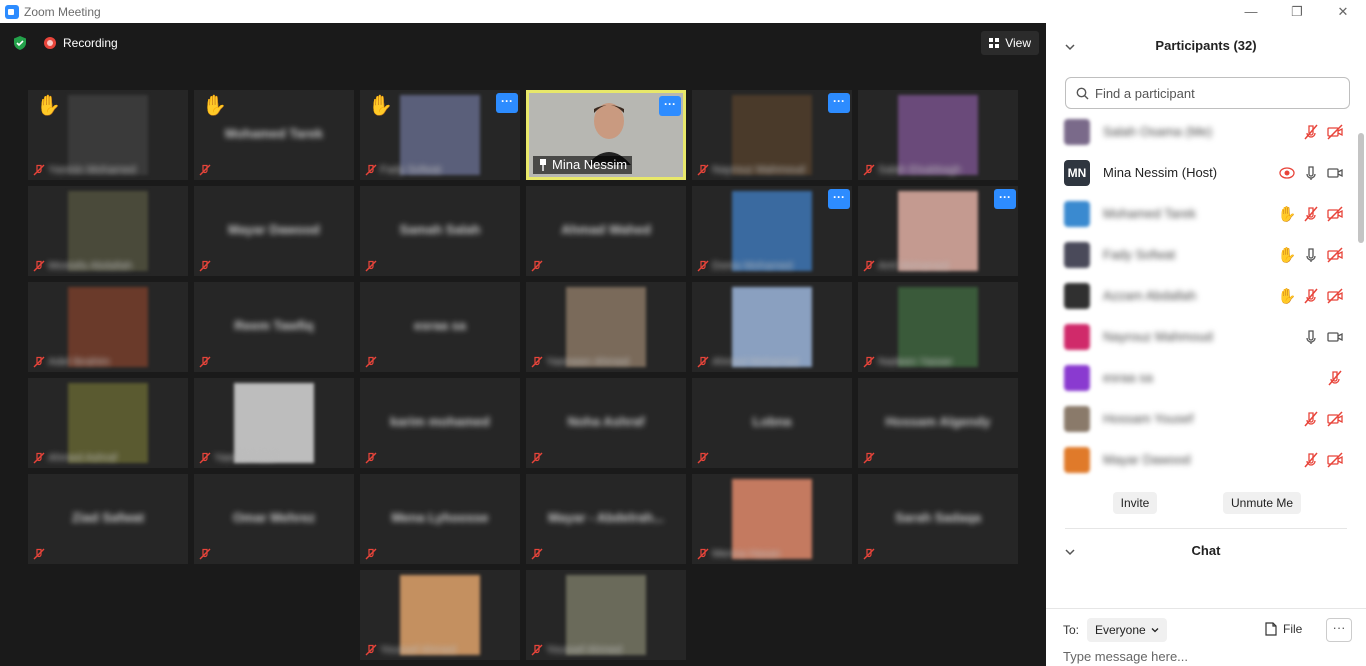  Describe the element at coordinates (274, 135) in the screenshot. I see `video-tile: Mohamed Tarek ✋` at that location.